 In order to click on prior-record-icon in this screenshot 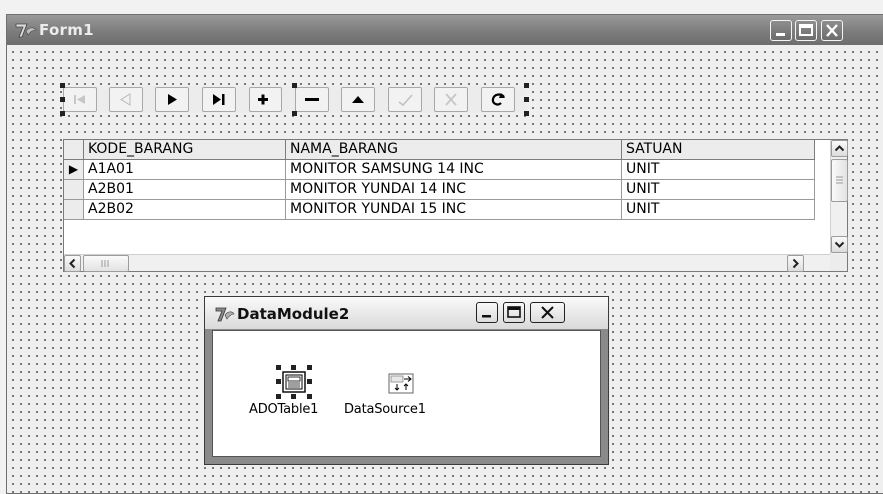, I will do `click(125, 99)`.